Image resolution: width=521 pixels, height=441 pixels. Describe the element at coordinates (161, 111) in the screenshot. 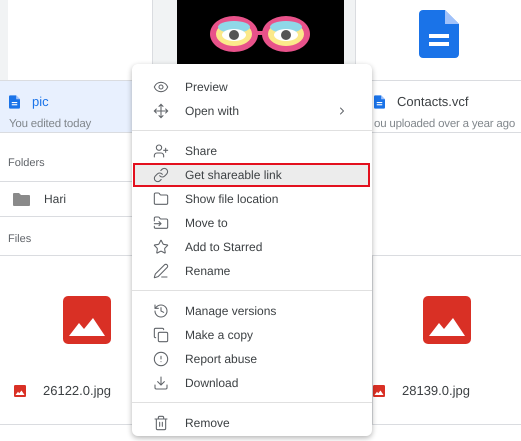

I see `move-arrows-icon` at that location.